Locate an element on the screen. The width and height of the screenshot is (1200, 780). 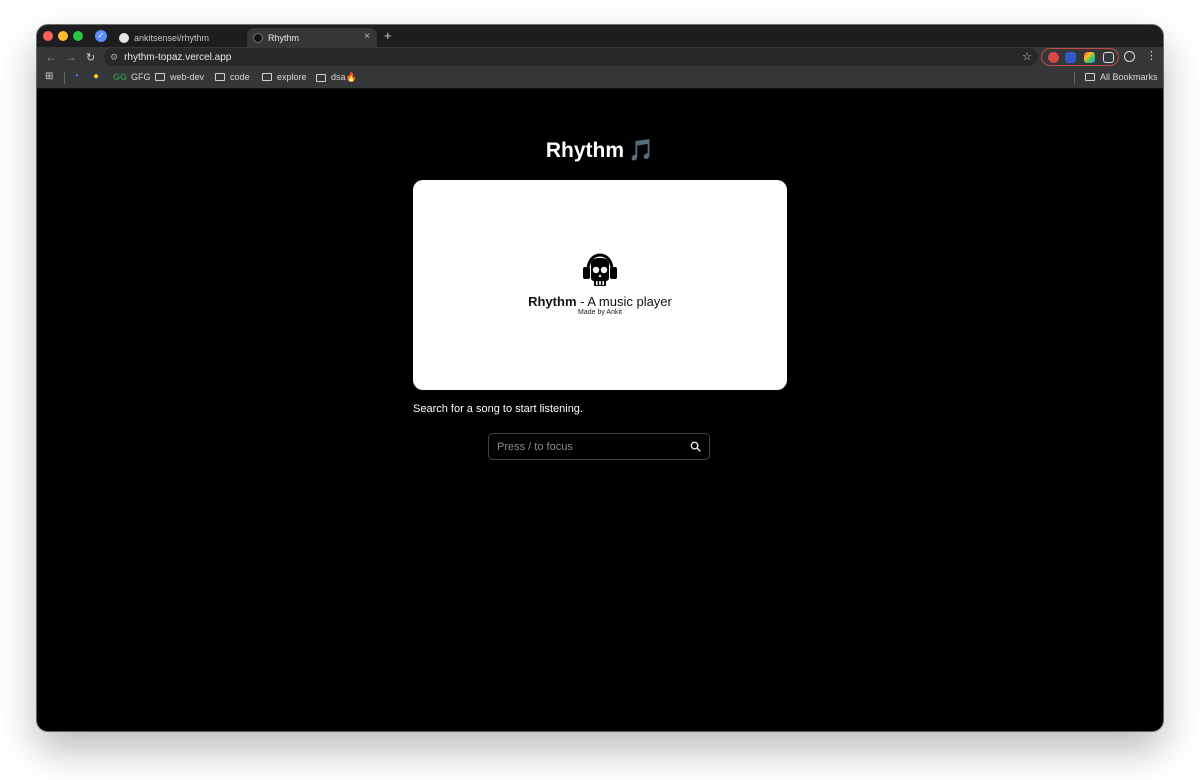
browser-toolbar: ← → ↻ ⚙ rhythm-topaz.vercel.app ☆ ⋮ is located at coordinates (600, 57).